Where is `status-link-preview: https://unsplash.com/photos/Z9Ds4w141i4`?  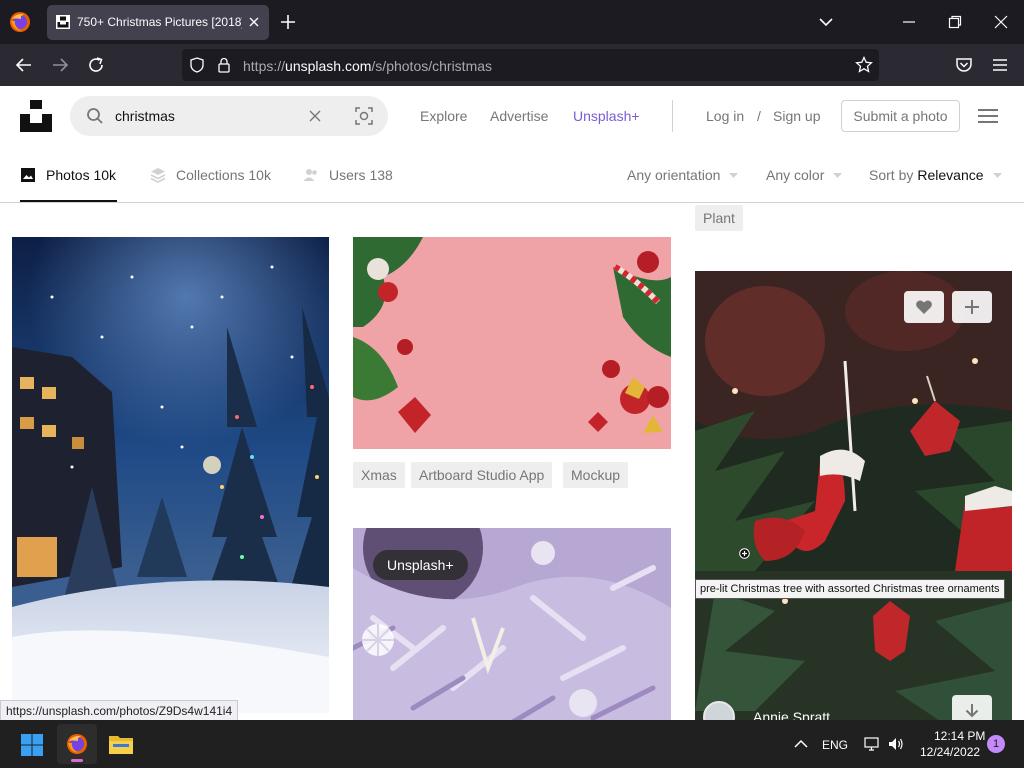
status-link-preview: https://unsplash.com/photos/Z9Ds4w141i4 is located at coordinates (119, 711).